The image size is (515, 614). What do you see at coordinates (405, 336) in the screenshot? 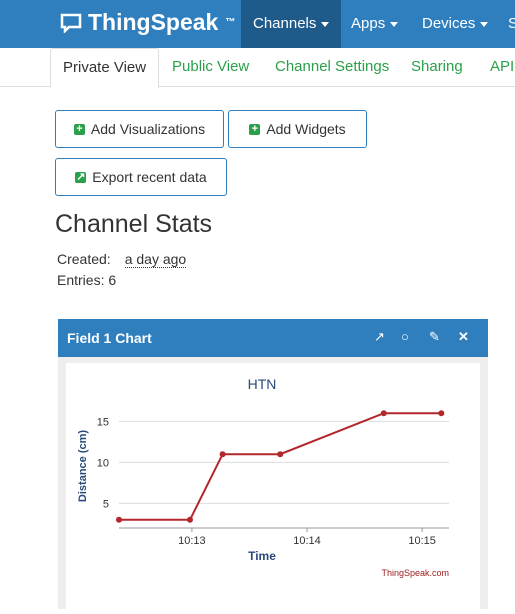
I see `comment-icon: ○` at bounding box center [405, 336].